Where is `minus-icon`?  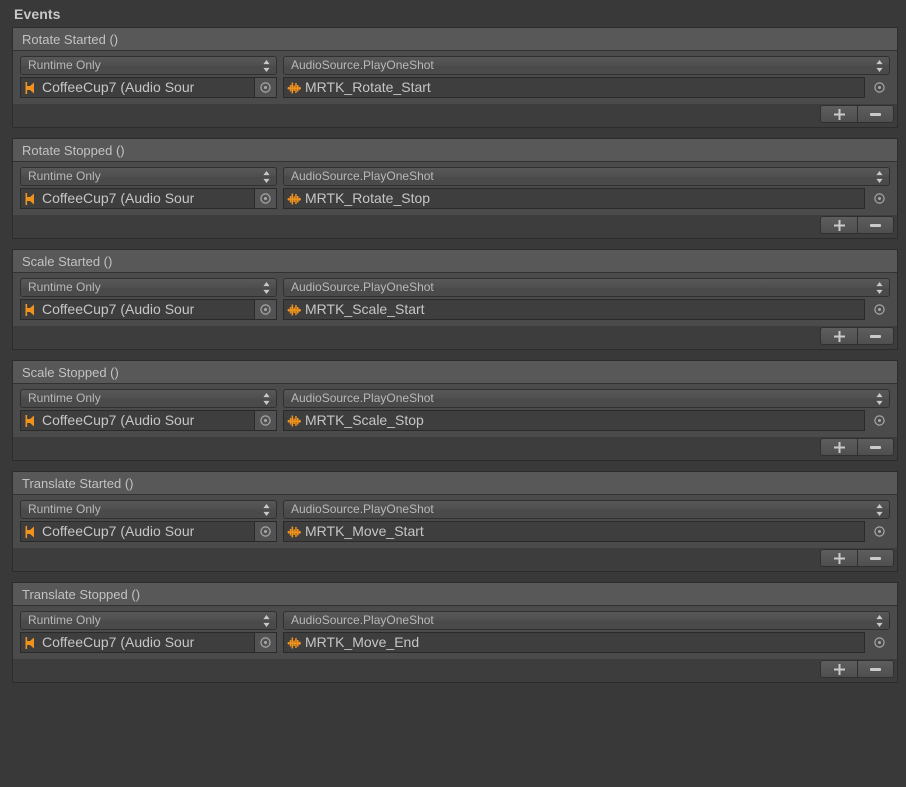 minus-icon is located at coordinates (875, 558).